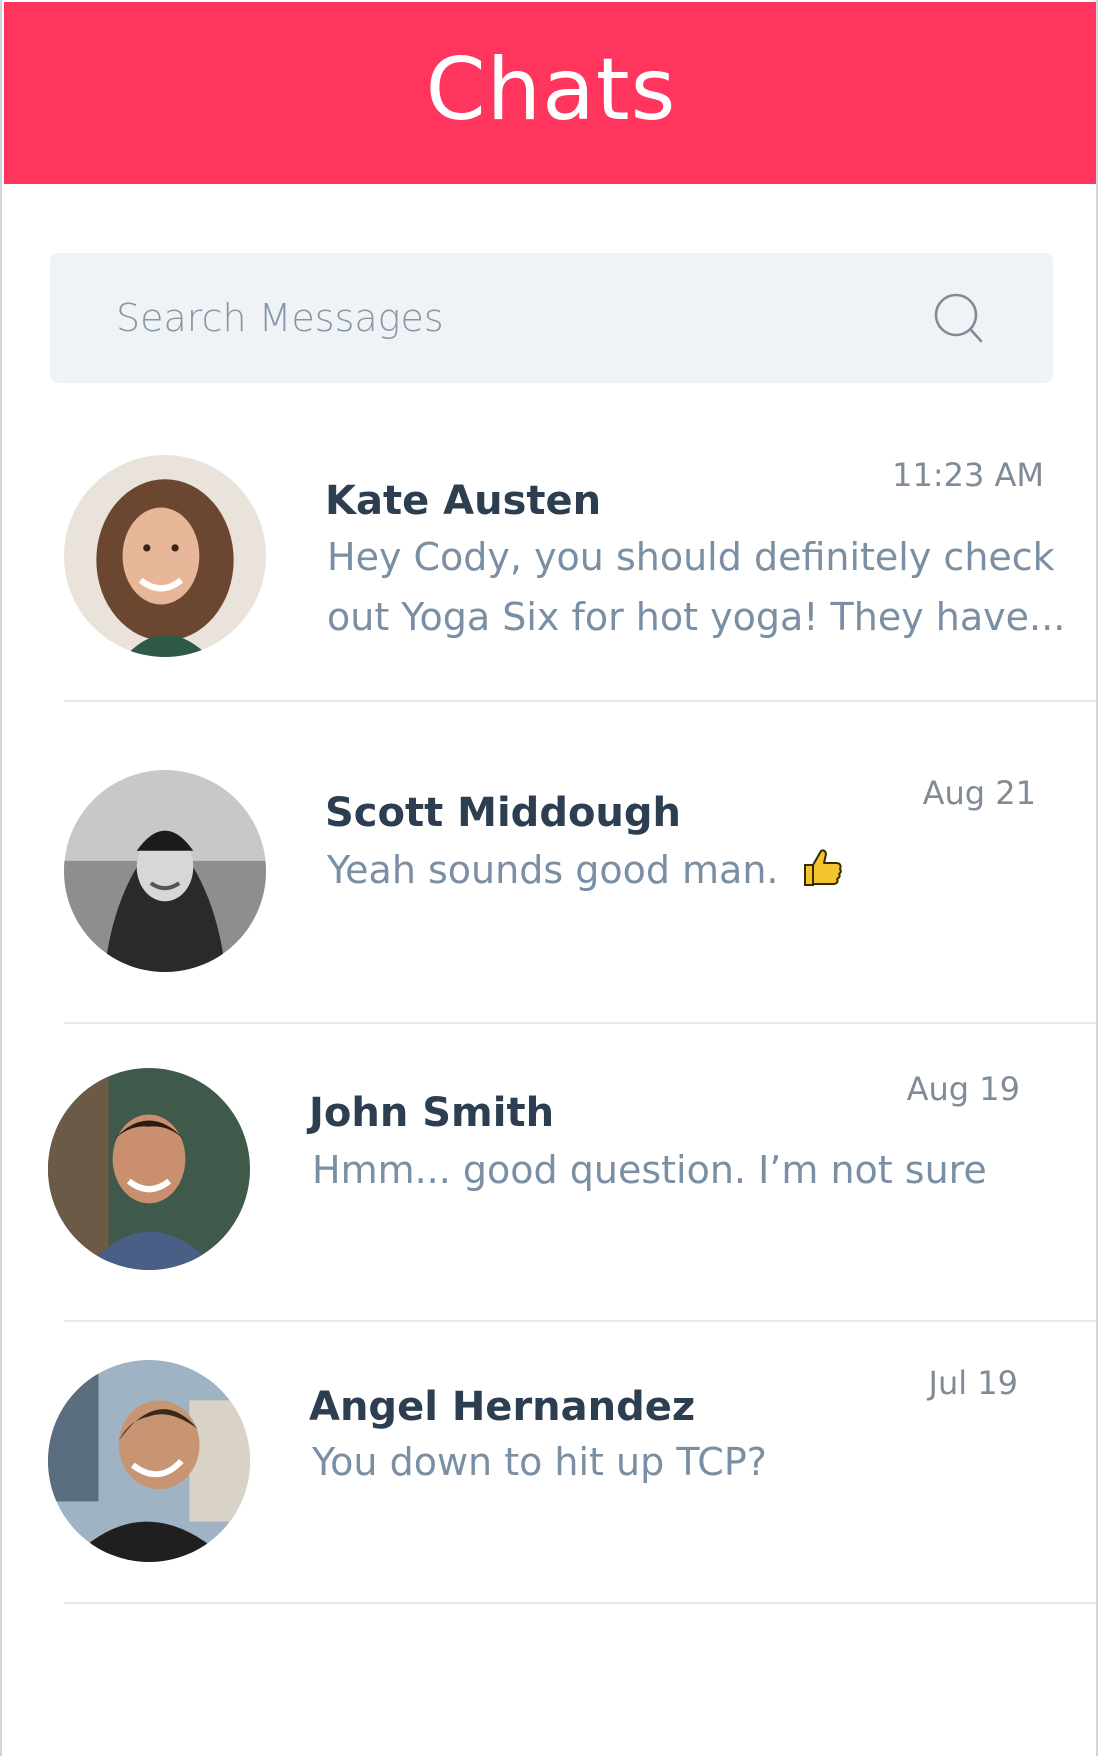  What do you see at coordinates (822, 867) in the screenshot?
I see `thumbs-up-icon` at bounding box center [822, 867].